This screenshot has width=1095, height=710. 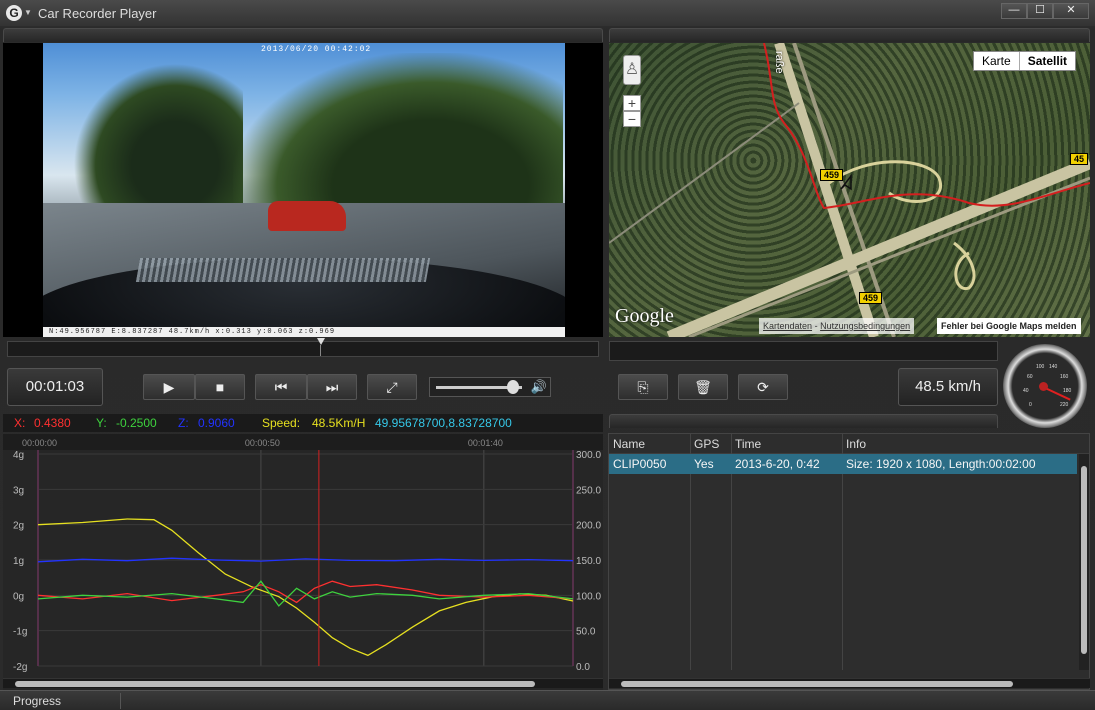 What do you see at coordinates (55, 387) in the screenshot?
I see `elapsed-time-display: 00:01:03` at bounding box center [55, 387].